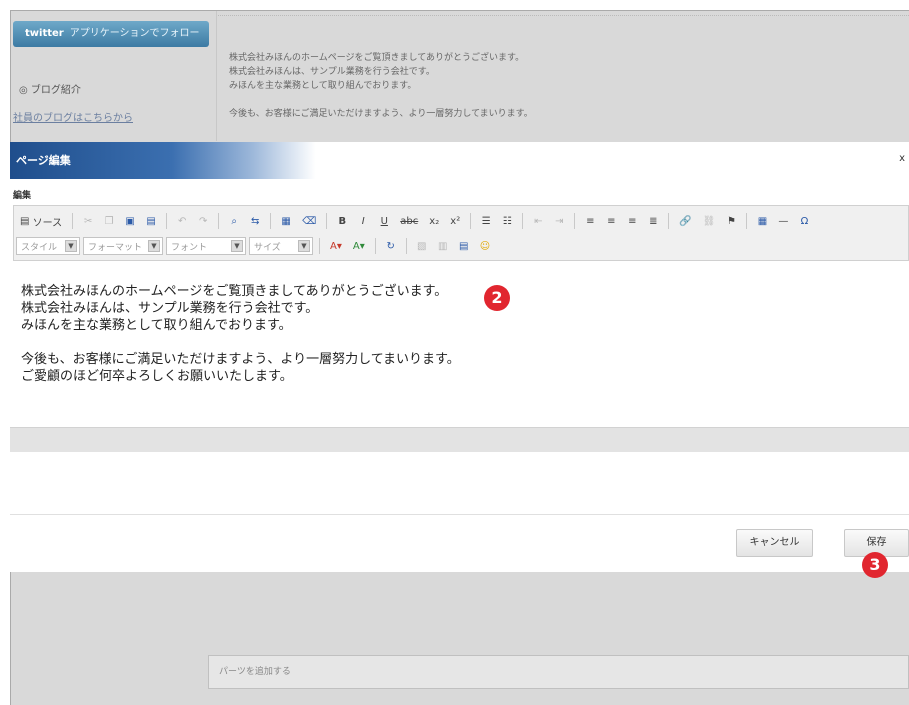  I want to click on indent-icon: ⇥, so click(559, 221).